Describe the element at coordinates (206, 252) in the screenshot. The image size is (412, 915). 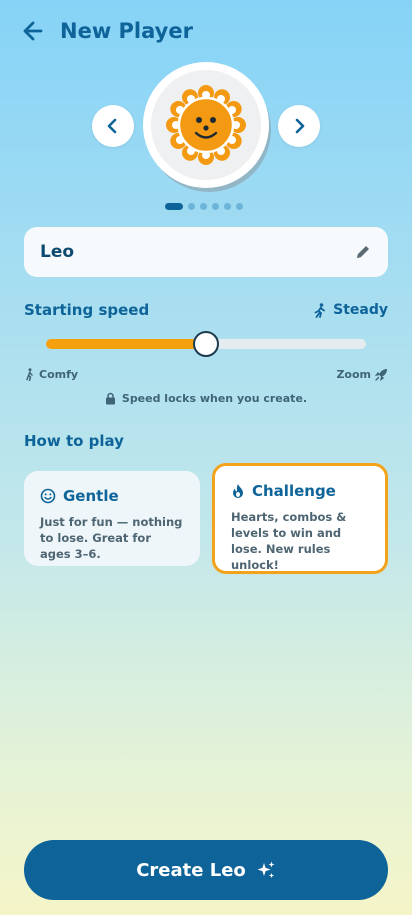
I see `player-name-field: Leo` at that location.